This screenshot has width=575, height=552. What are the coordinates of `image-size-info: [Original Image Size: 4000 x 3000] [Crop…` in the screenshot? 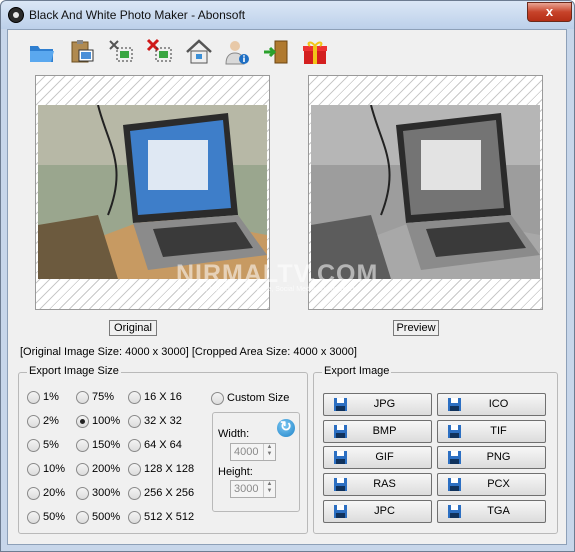 It's located at (188, 352).